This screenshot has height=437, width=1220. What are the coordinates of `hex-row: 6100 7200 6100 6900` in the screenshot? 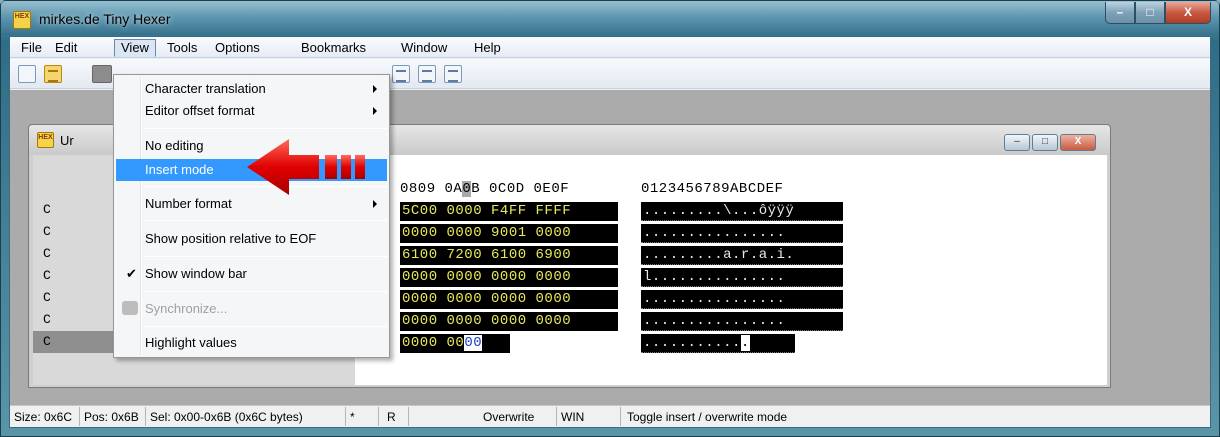 It's located at (509, 255).